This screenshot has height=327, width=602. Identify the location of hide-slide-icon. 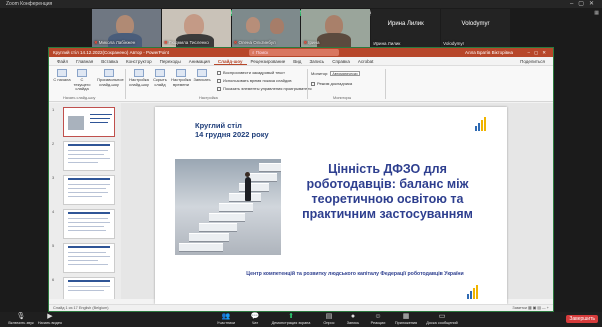
(160, 73).